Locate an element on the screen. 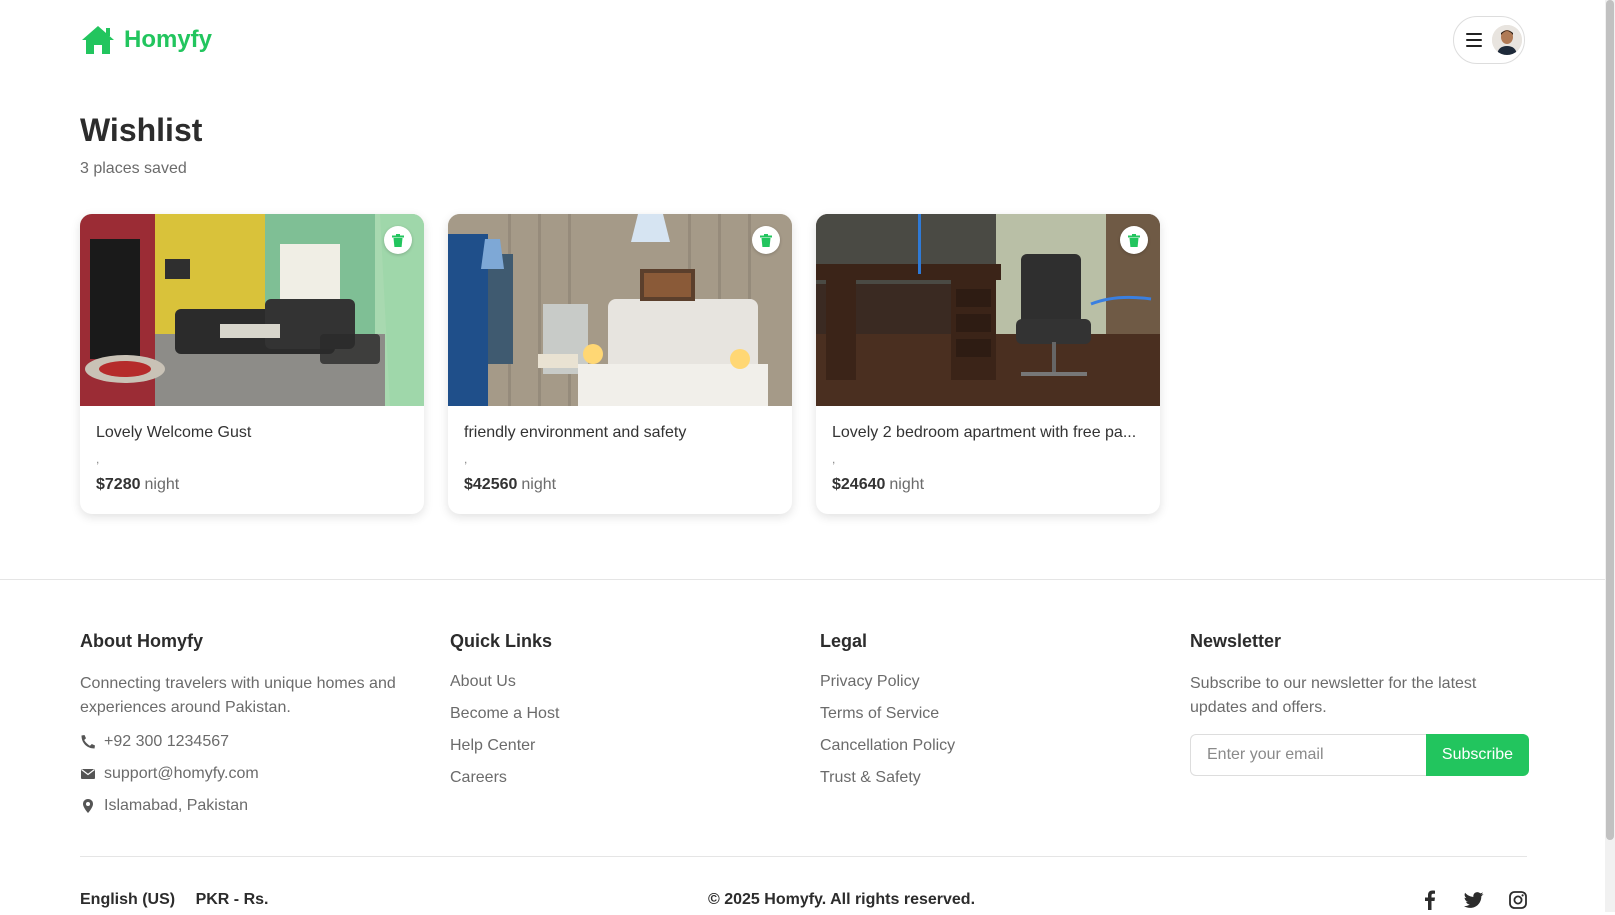 The width and height of the screenshot is (1615, 915). locale-settings: English (US) PKR - Rs. is located at coordinates (182, 900).